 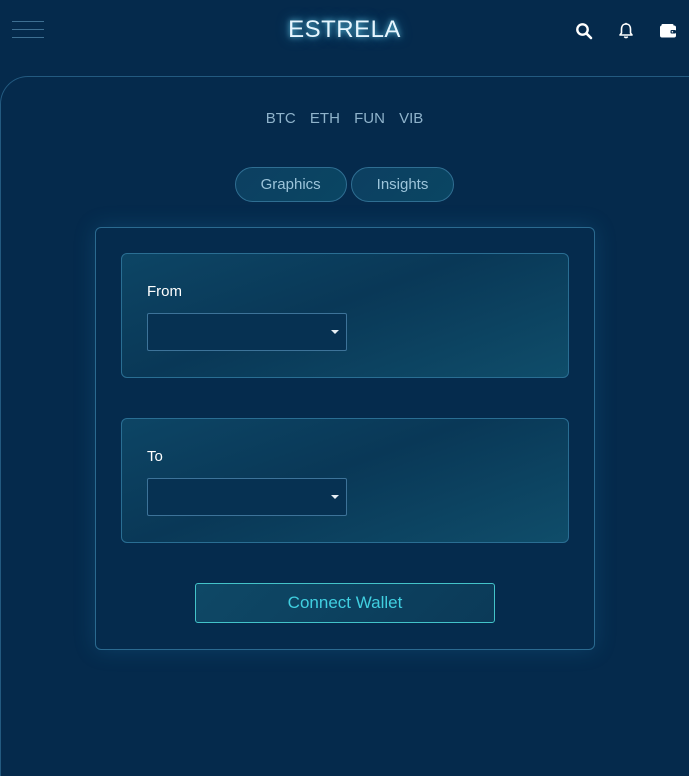 I want to click on from-section: From, so click(x=345, y=315).